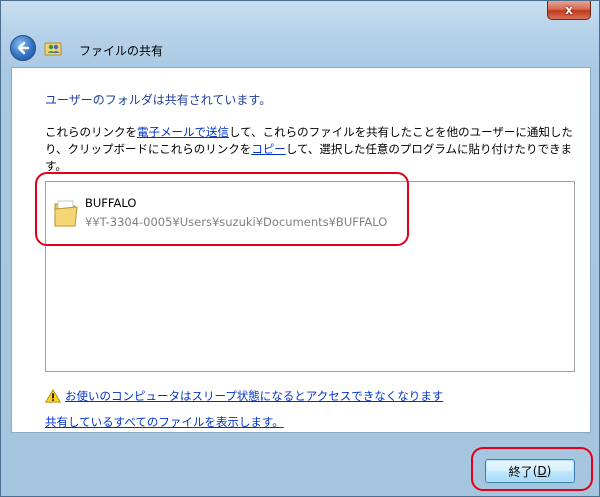 The image size is (600, 497). I want to click on back-arrow-icon, so click(23, 48).